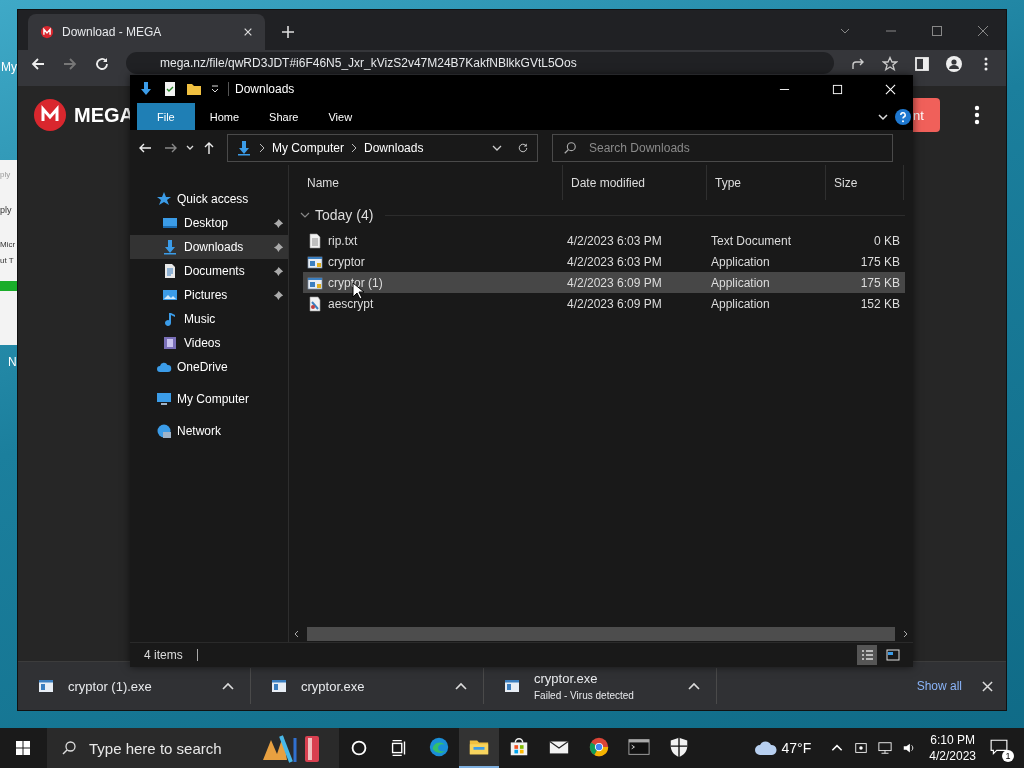 The width and height of the screenshot is (1024, 768). I want to click on column-header: Size, so click(865, 182).